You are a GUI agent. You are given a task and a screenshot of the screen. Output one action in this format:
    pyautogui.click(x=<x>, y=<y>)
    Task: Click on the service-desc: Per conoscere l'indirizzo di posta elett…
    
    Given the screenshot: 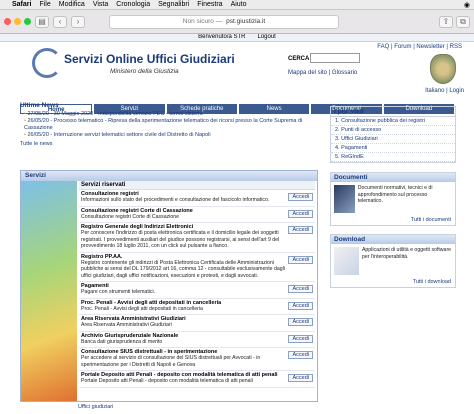 What is the action you would take?
    pyautogui.click(x=180, y=239)
    